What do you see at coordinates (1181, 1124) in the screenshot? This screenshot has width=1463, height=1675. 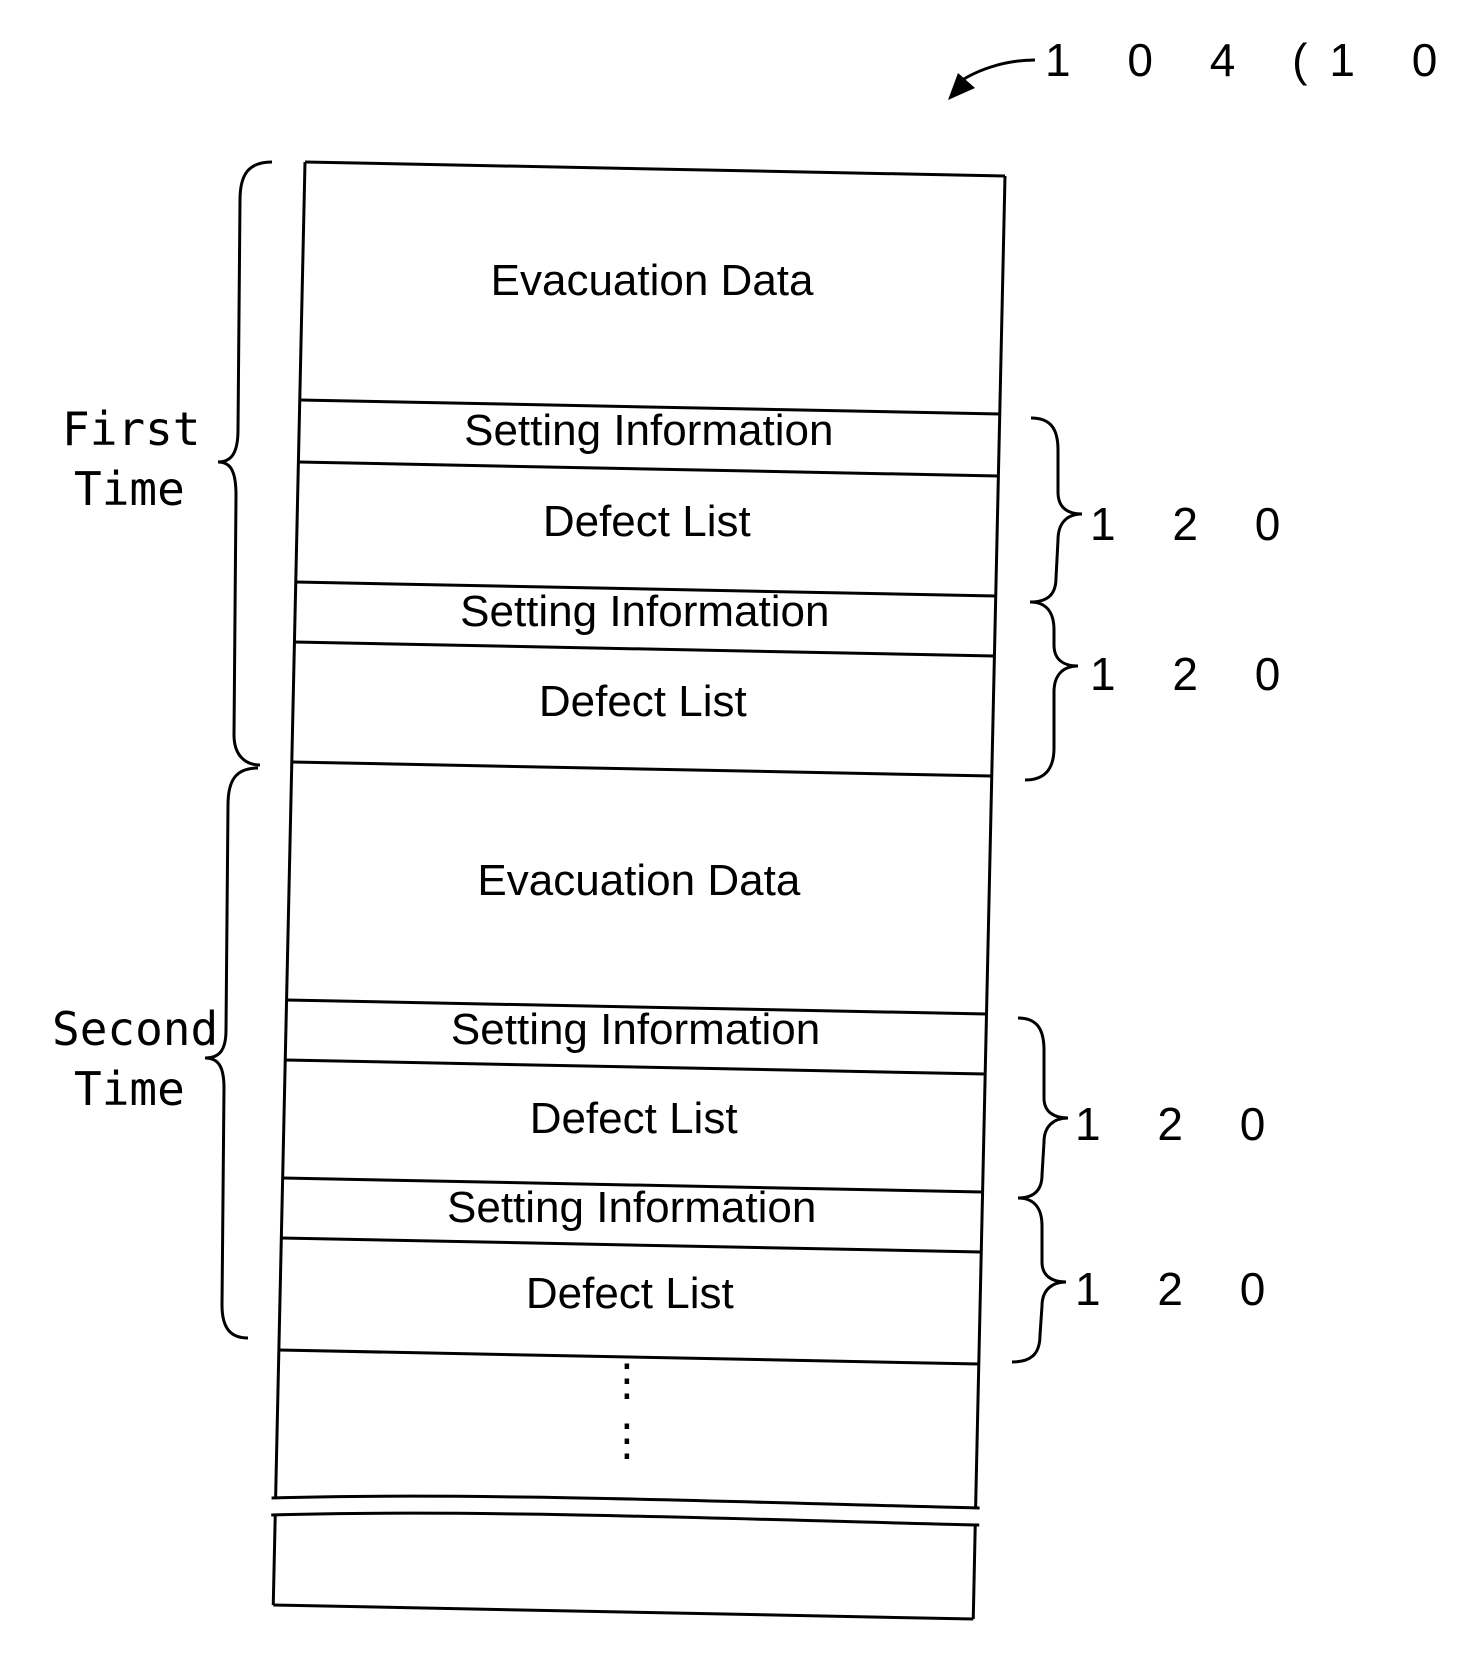 I see `record-120-label-3: 1 2 0` at bounding box center [1181, 1124].